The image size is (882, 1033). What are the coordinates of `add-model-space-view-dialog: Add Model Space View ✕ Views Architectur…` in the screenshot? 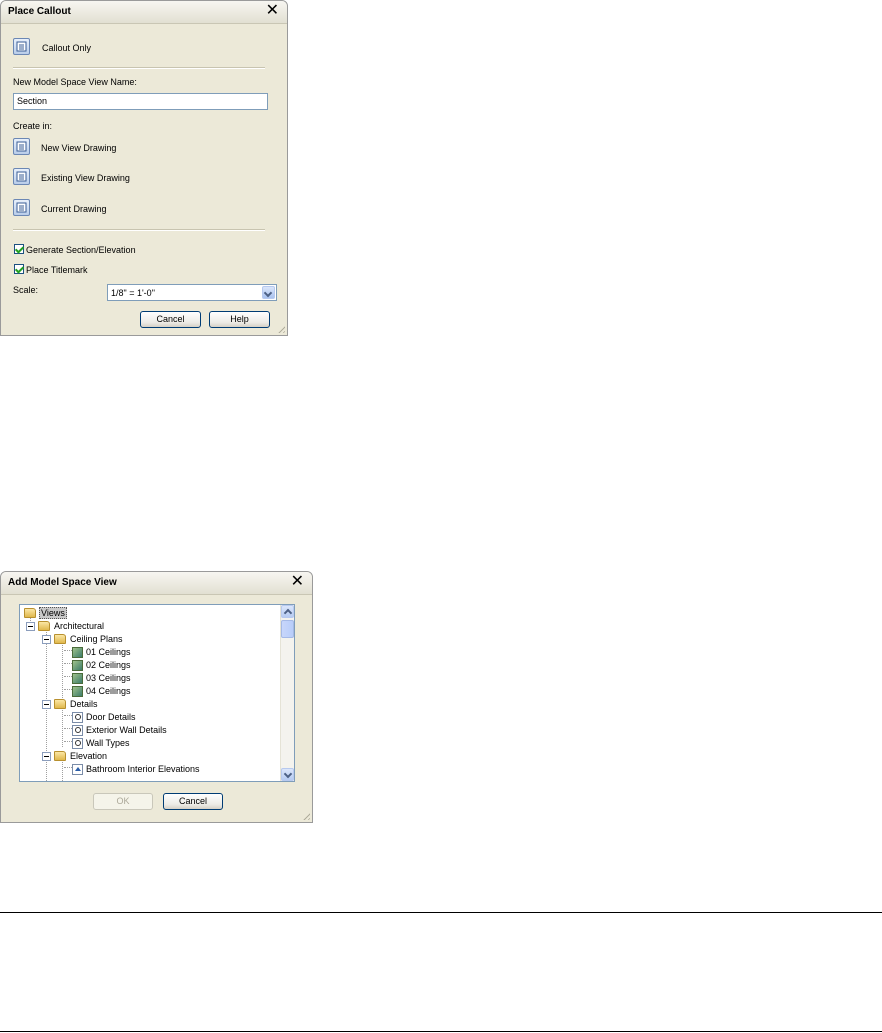 It's located at (156, 697).